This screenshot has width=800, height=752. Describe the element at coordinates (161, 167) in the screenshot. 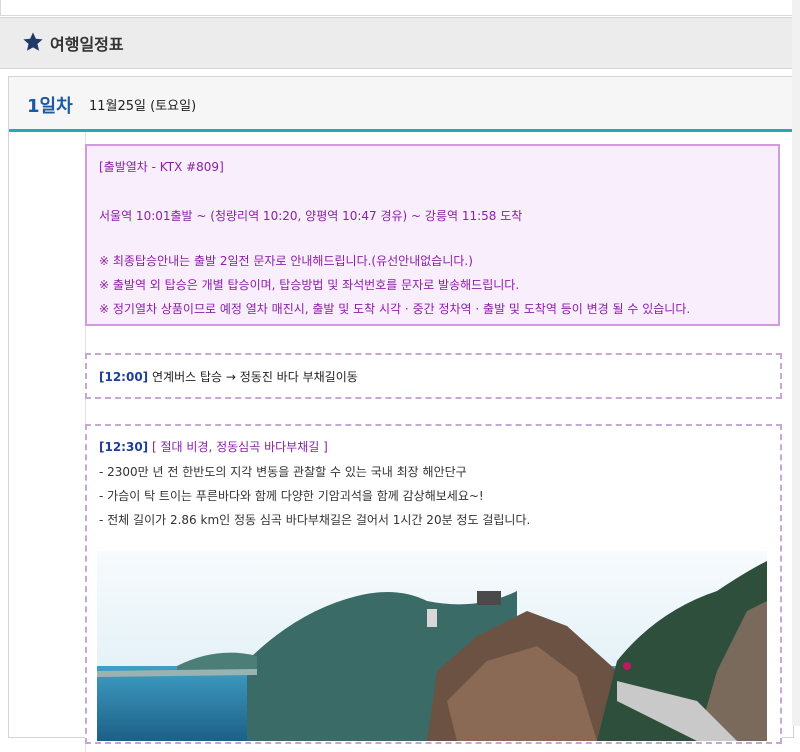

I see `train-heading: [출발열차 - KTX #809]` at that location.